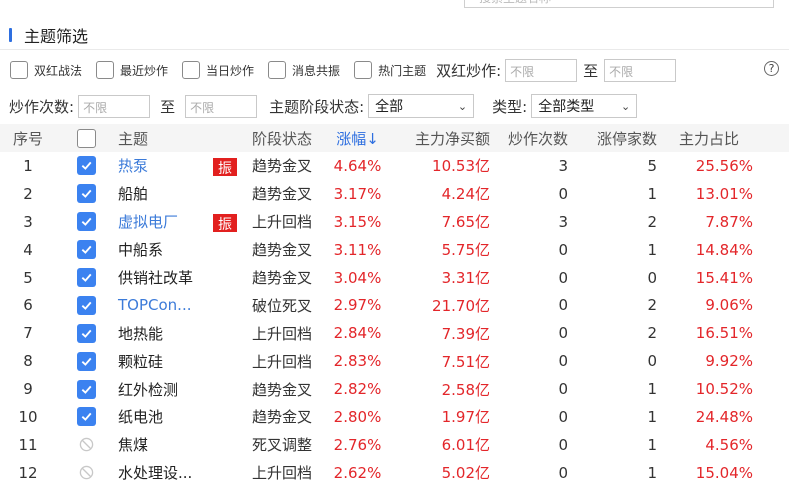 The image size is (789, 487). What do you see at coordinates (724, 472) in the screenshot?
I see `row-main-ratio: 15.04%` at bounding box center [724, 472].